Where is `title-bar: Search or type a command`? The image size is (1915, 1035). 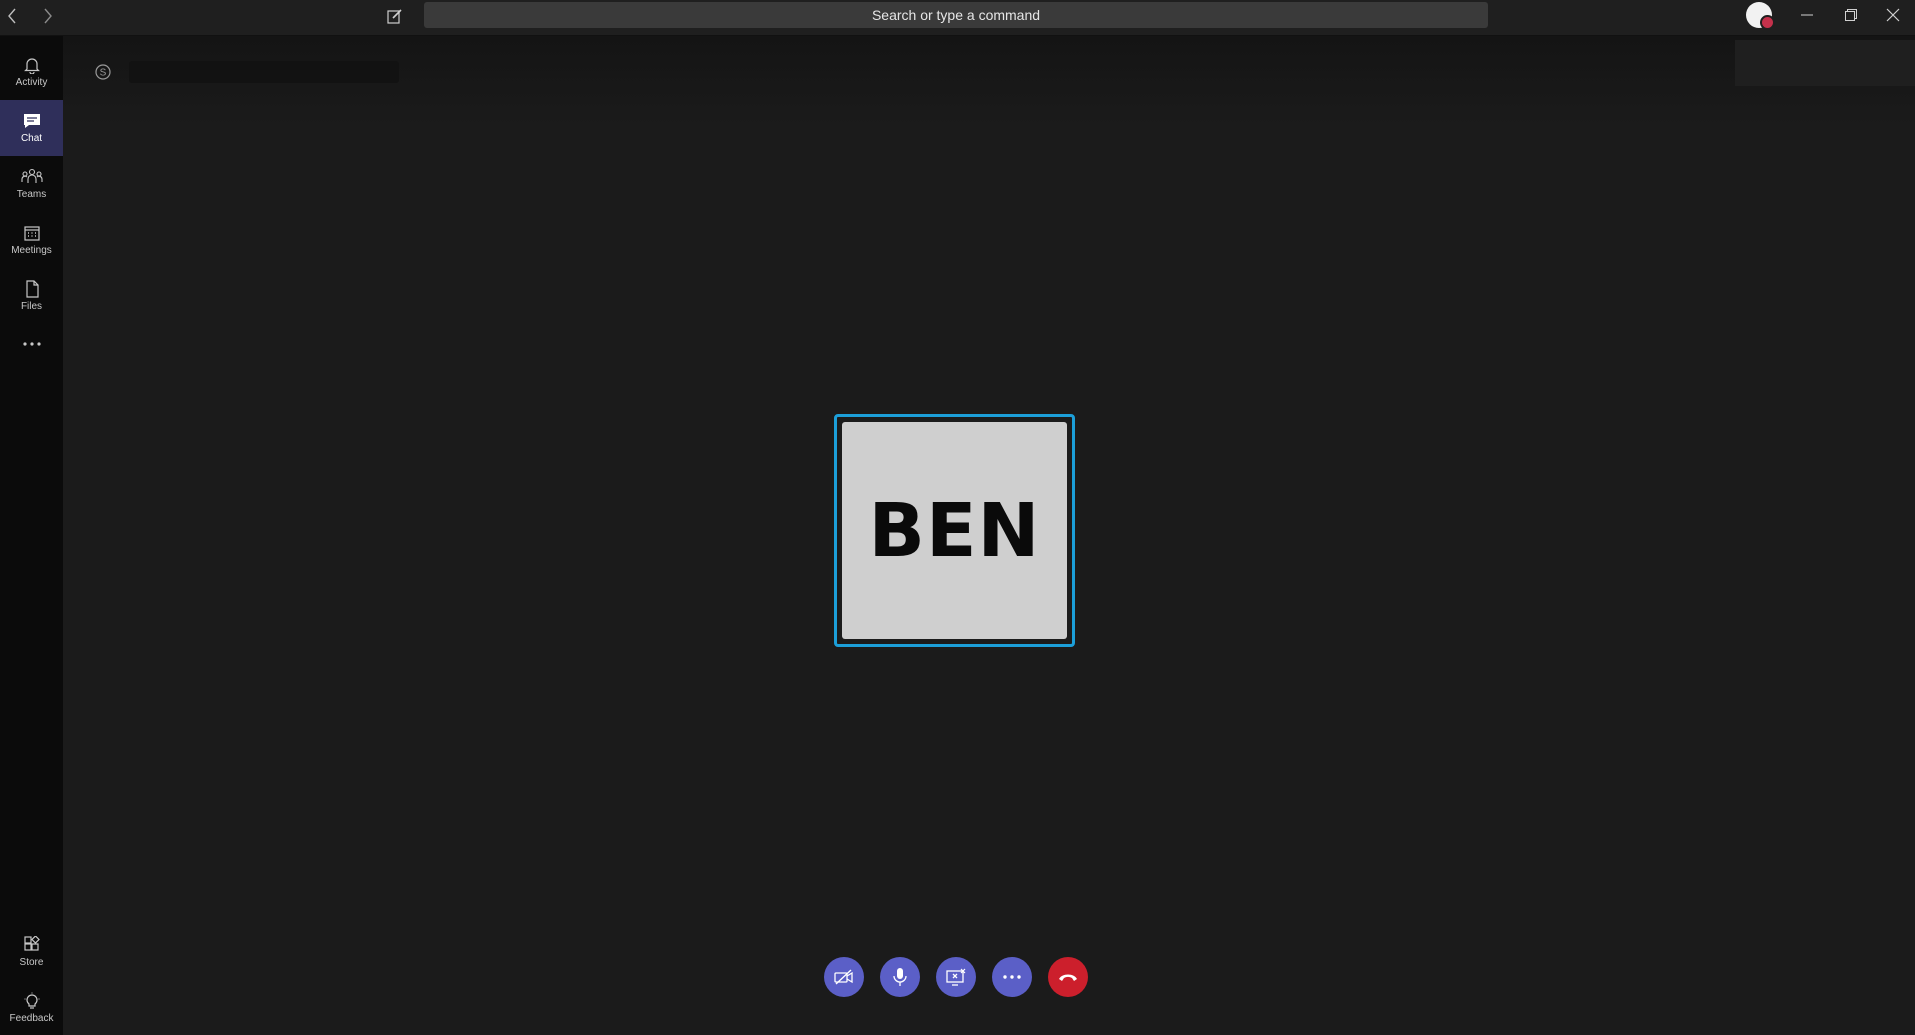 title-bar: Search or type a command is located at coordinates (957, 18).